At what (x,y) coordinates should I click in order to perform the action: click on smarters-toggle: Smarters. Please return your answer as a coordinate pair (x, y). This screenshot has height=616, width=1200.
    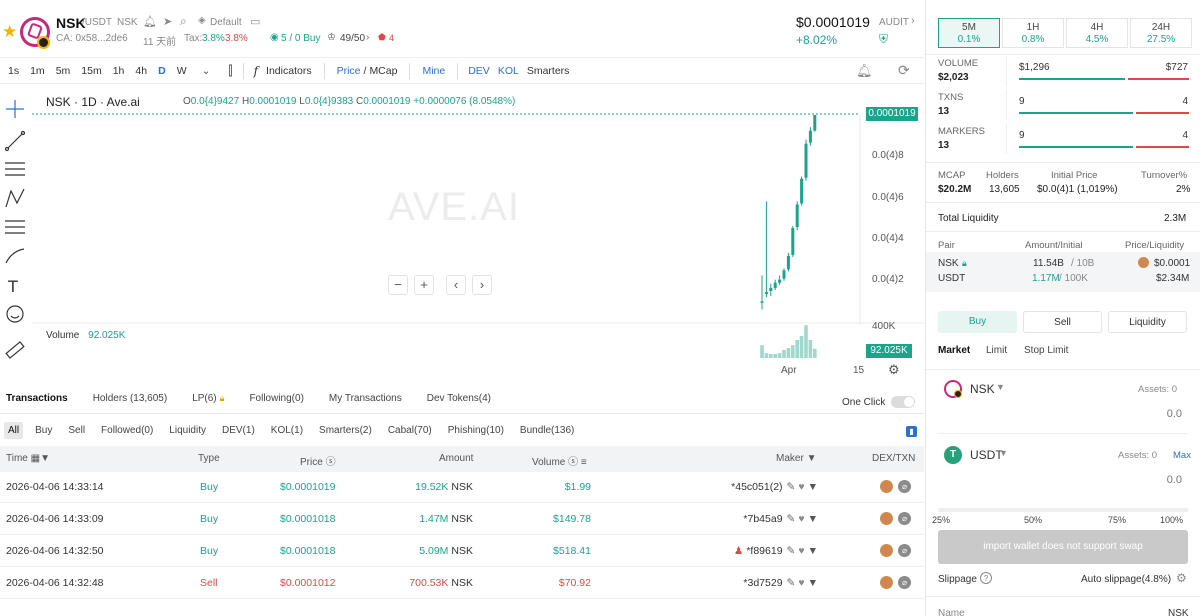
    Looking at the image, I should click on (548, 71).